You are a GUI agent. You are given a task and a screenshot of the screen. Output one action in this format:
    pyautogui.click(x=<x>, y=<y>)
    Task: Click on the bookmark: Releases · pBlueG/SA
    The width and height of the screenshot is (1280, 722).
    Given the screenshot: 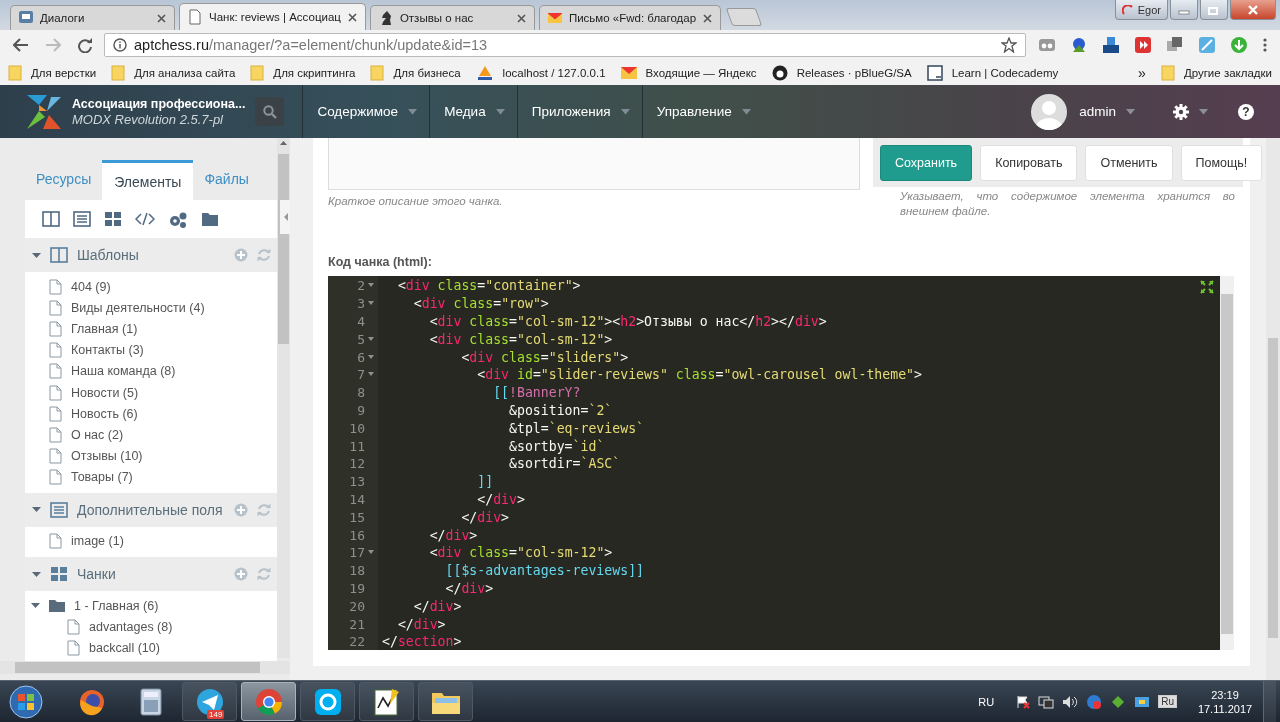 What is the action you would take?
    pyautogui.click(x=841, y=72)
    